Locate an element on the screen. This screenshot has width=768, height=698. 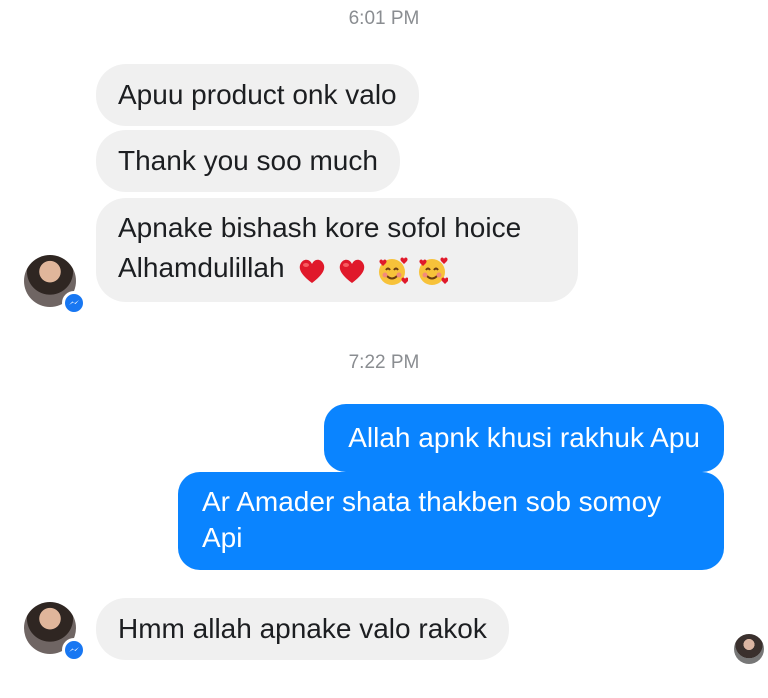
message-text: Hmm allah apnake valo rakok is located at coordinates (302, 628).